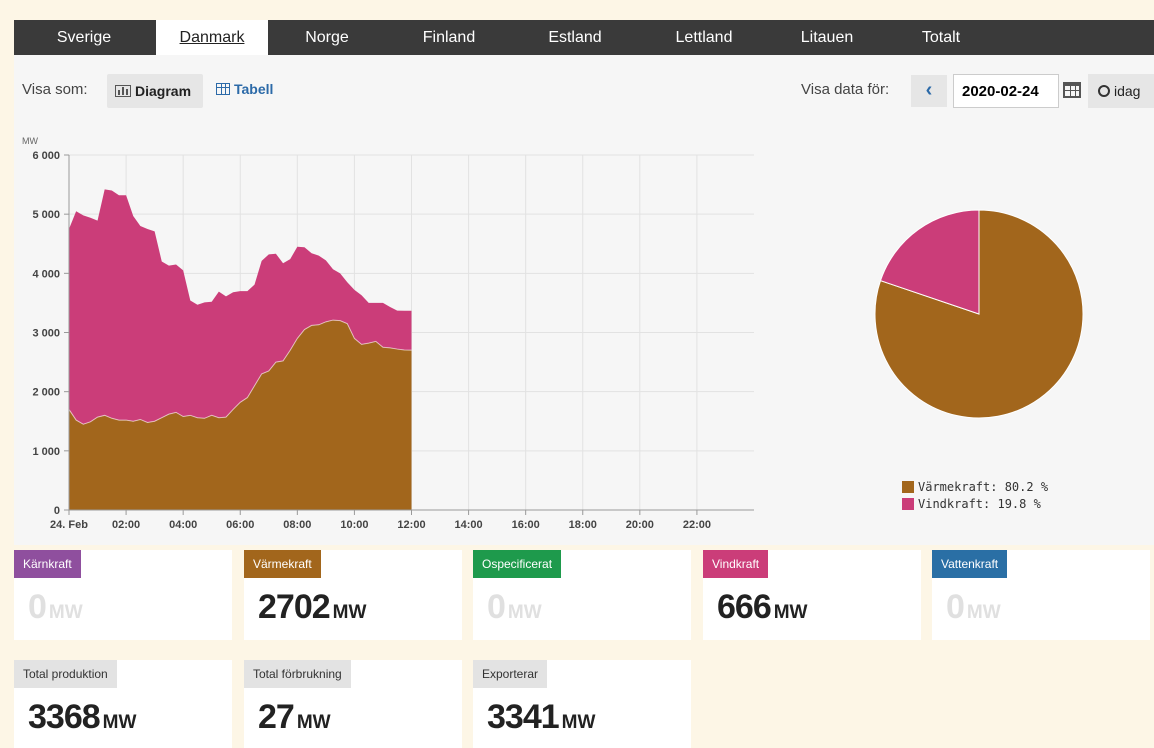 The height and width of the screenshot is (748, 1154). I want to click on legend-item-varmekraft: Värmekraft: 80.2 %, so click(975, 487).